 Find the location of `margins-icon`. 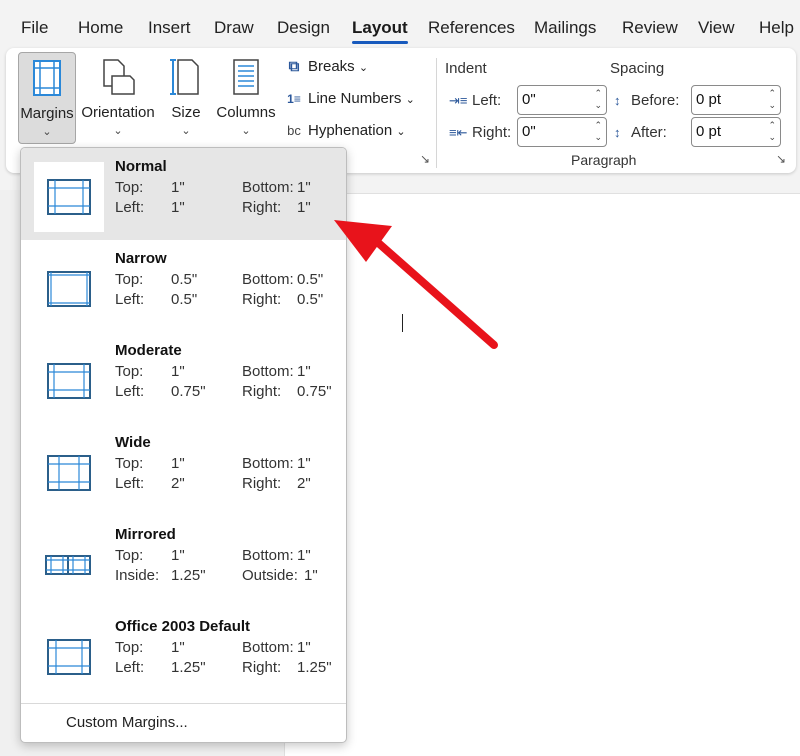

margins-icon is located at coordinates (47, 78).